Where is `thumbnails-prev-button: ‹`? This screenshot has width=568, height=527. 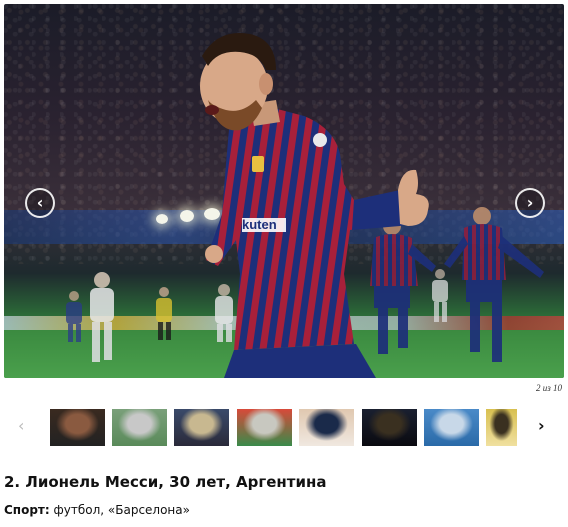
thumbnails-prev-button: ‹ is located at coordinates (21, 426).